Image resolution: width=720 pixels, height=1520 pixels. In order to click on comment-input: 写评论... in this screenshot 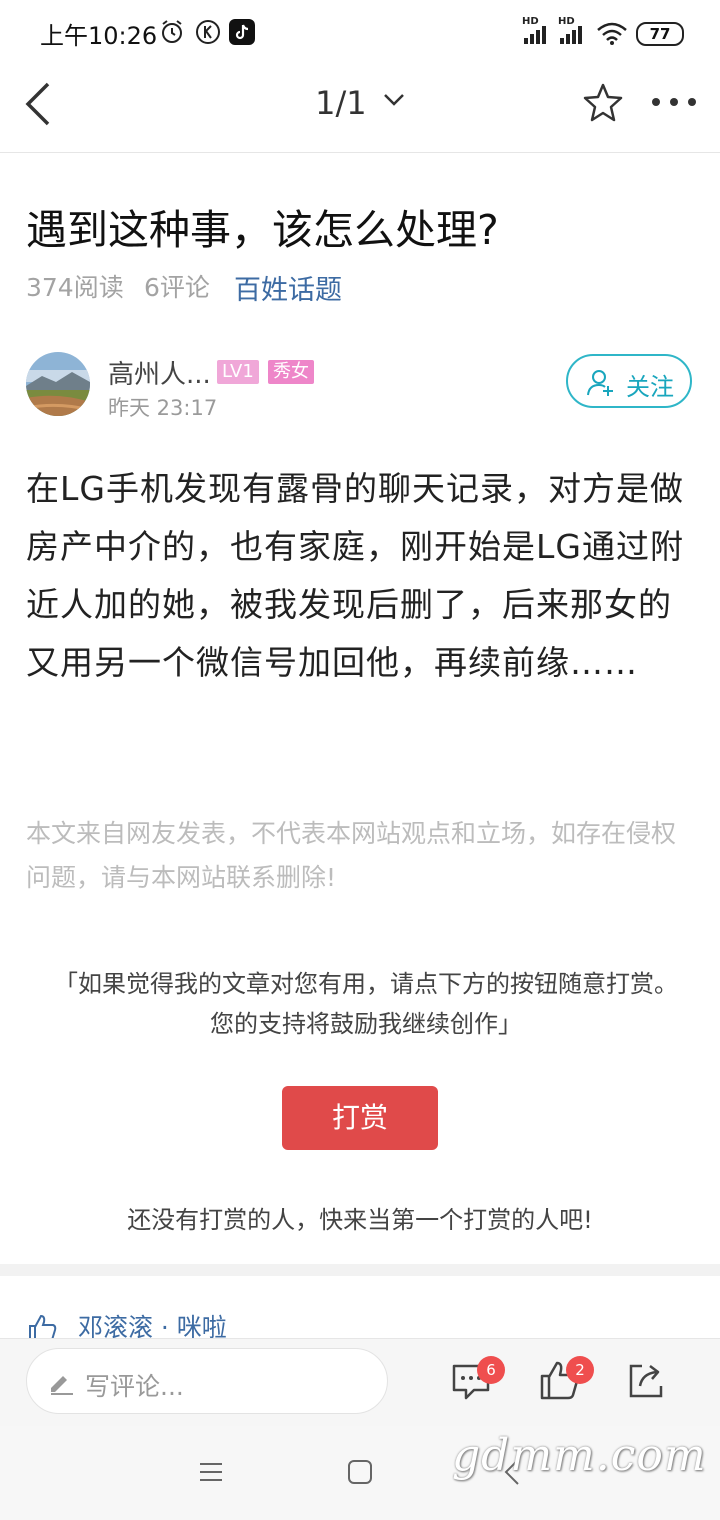, I will do `click(207, 1381)`.